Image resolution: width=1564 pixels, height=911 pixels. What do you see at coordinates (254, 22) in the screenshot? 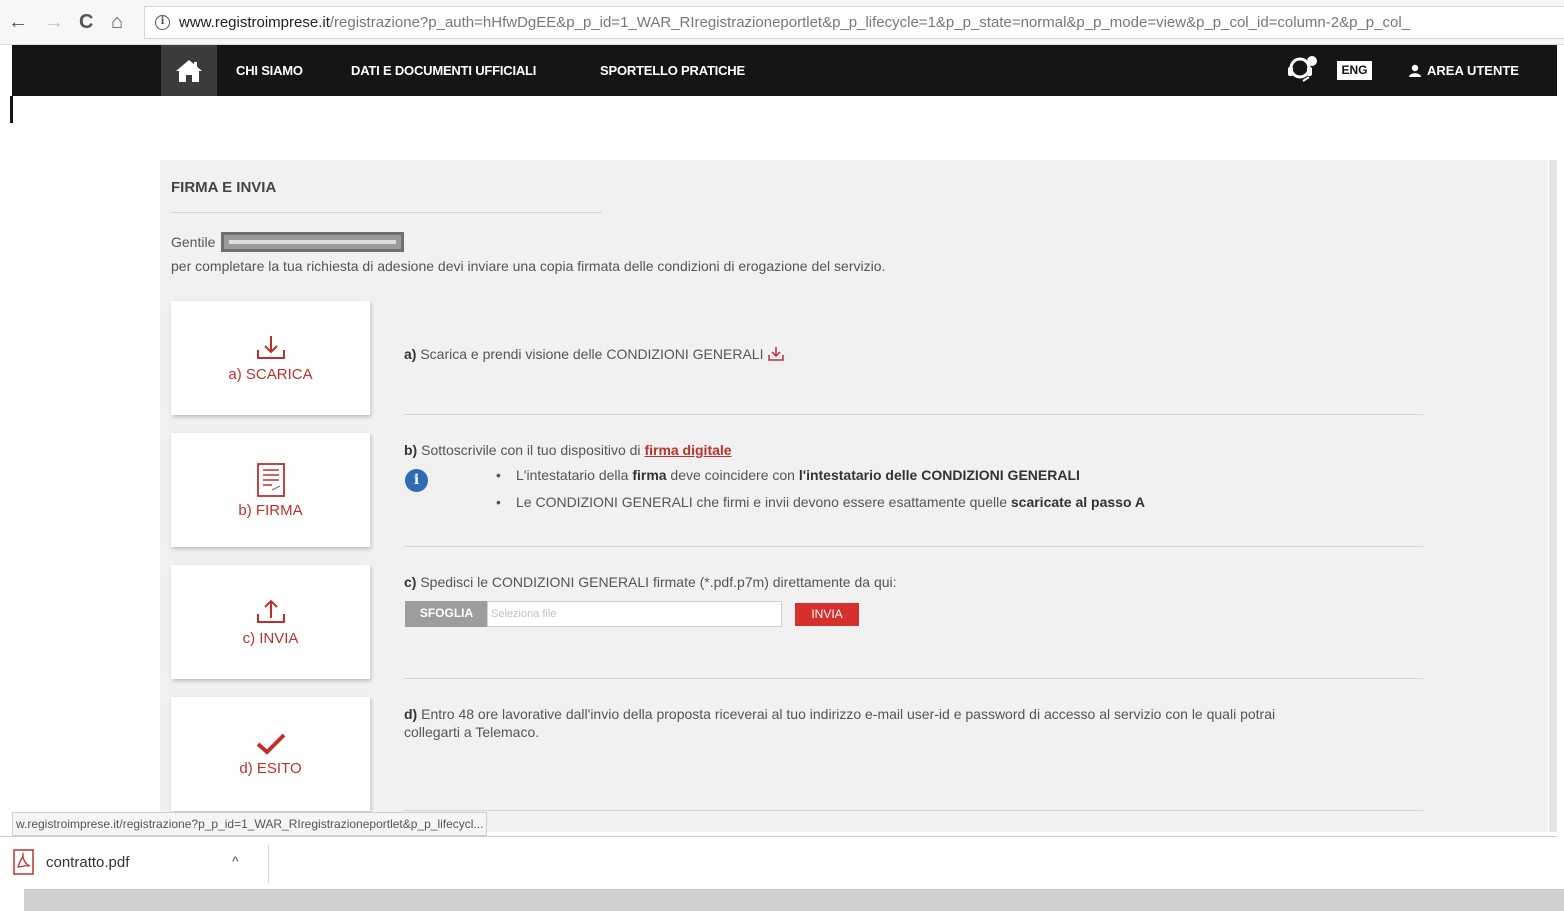
I see `url-domain: www.registroimprese.it` at bounding box center [254, 22].